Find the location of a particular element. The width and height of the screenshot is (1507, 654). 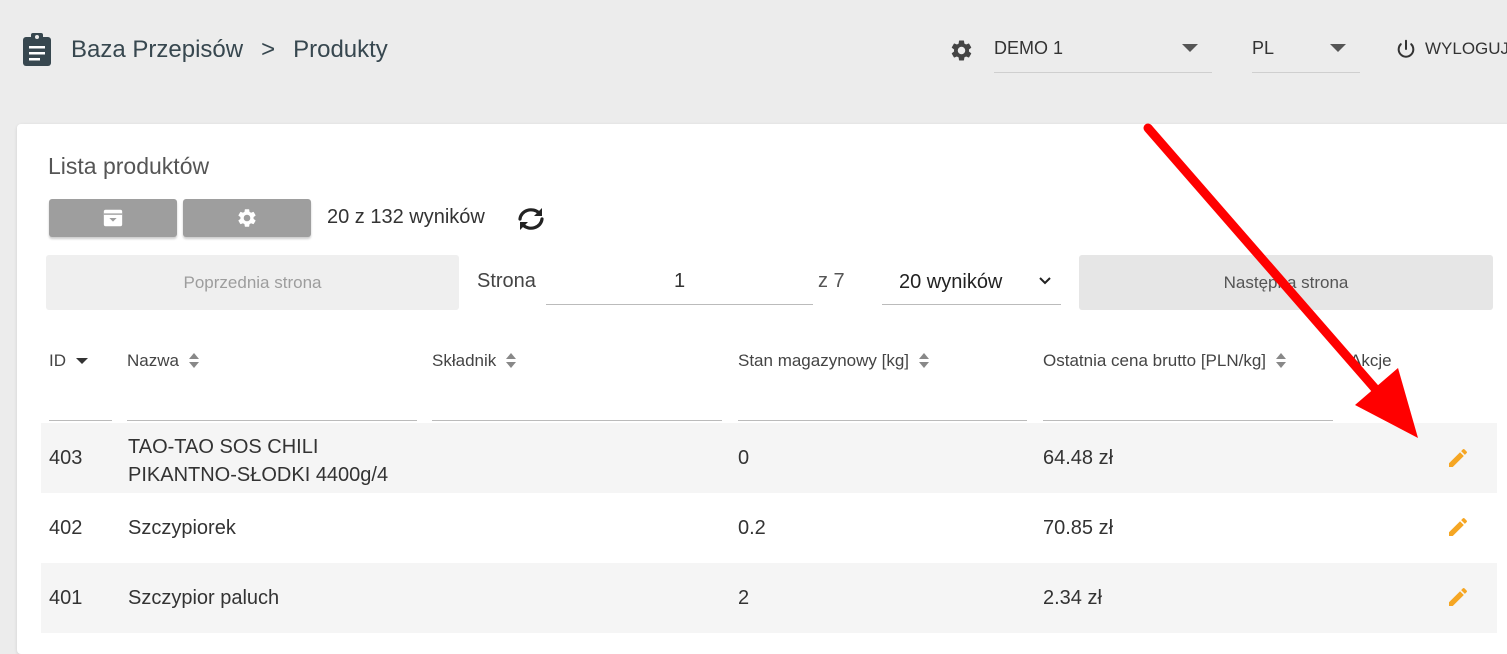

column-header-price: Ostatnia cena brutto [PLN/kg] is located at coordinates (1165, 361).